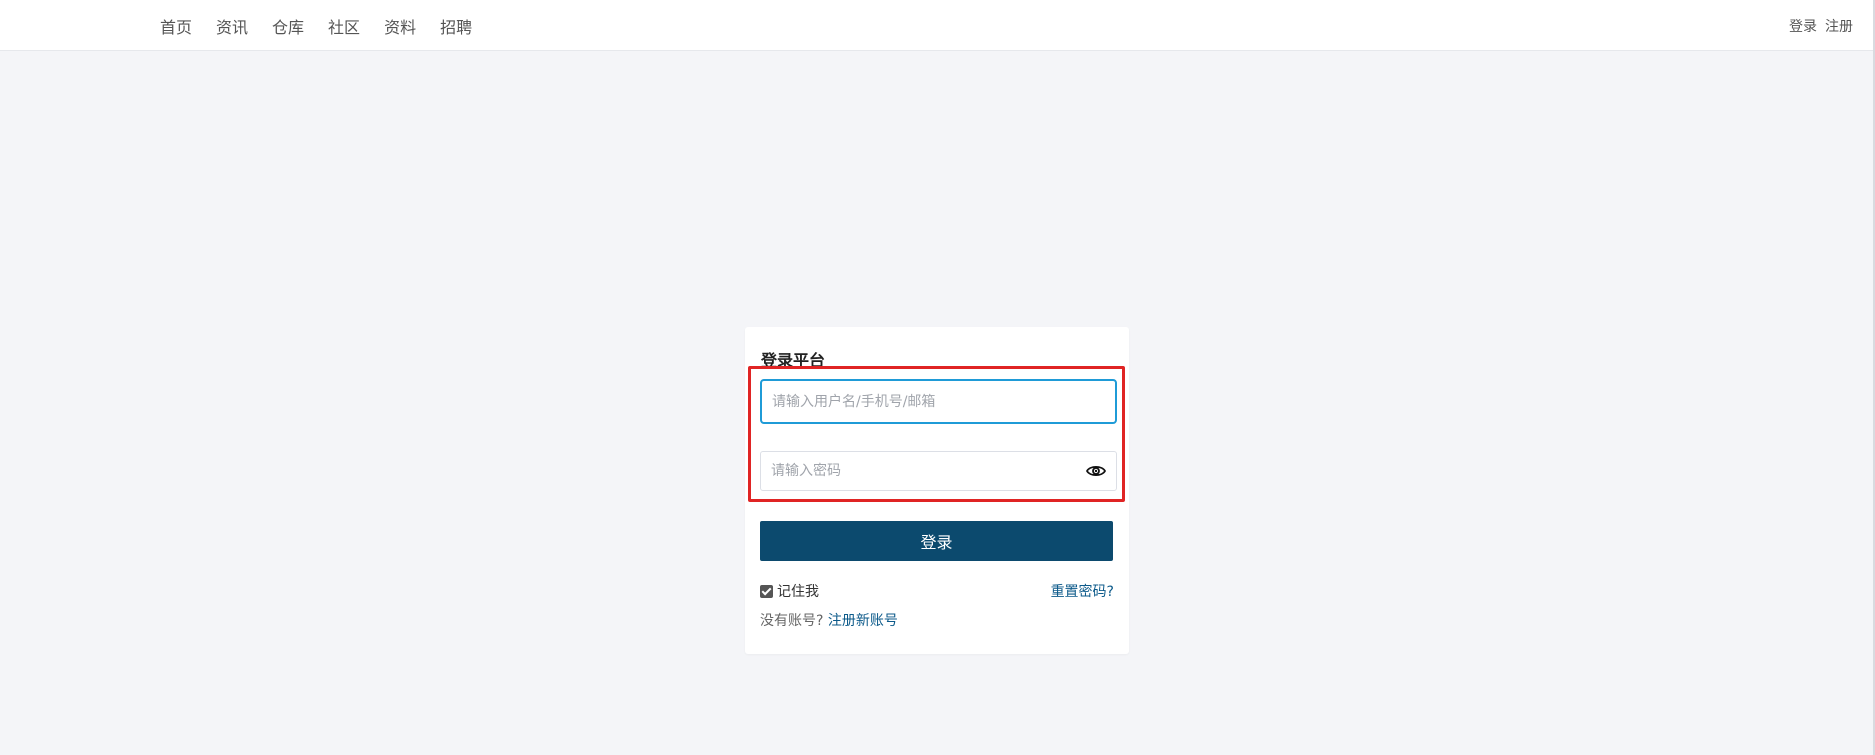 This screenshot has width=1875, height=755. I want to click on nav-item-community: 社区, so click(344, 26).